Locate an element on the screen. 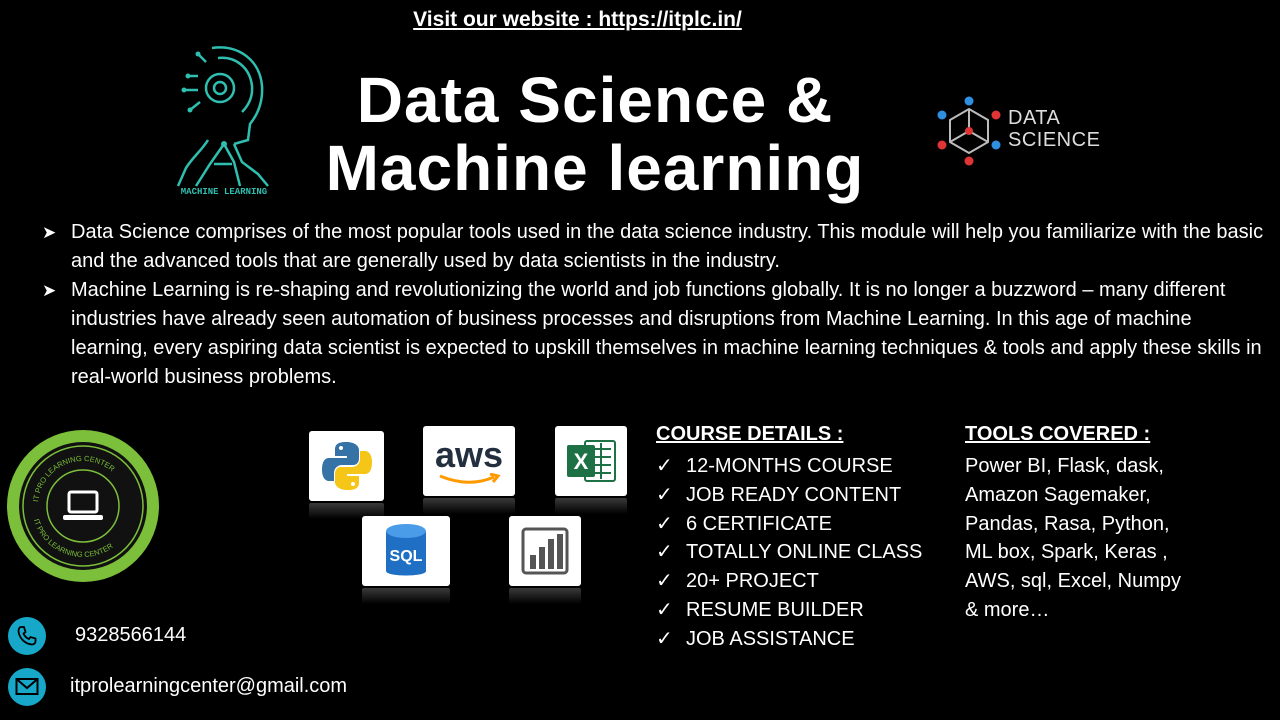 This screenshot has width=1280, height=720. list-item: ✓ JOB READY CONTENT is located at coordinates (789, 495).